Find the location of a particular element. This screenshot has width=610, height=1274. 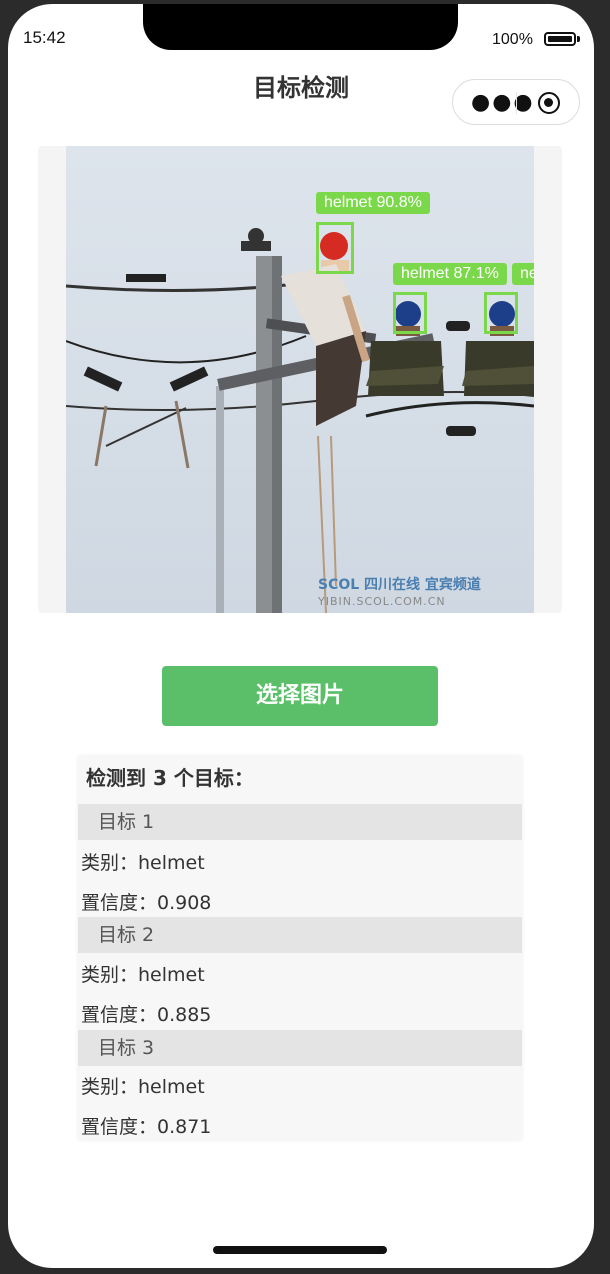

target-confidence-2: 置信度：0.885 is located at coordinates (146, 1015).